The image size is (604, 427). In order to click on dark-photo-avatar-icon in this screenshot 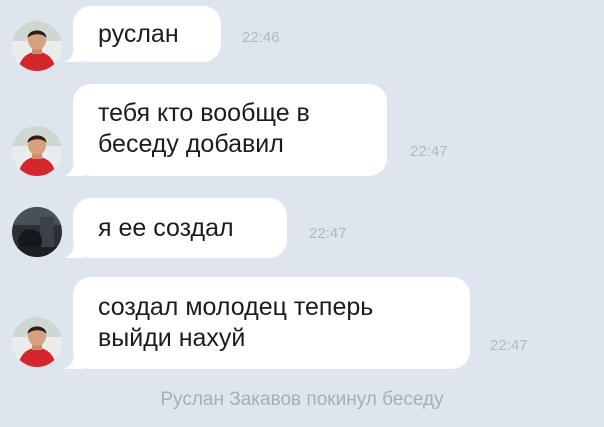, I will do `click(37, 232)`.